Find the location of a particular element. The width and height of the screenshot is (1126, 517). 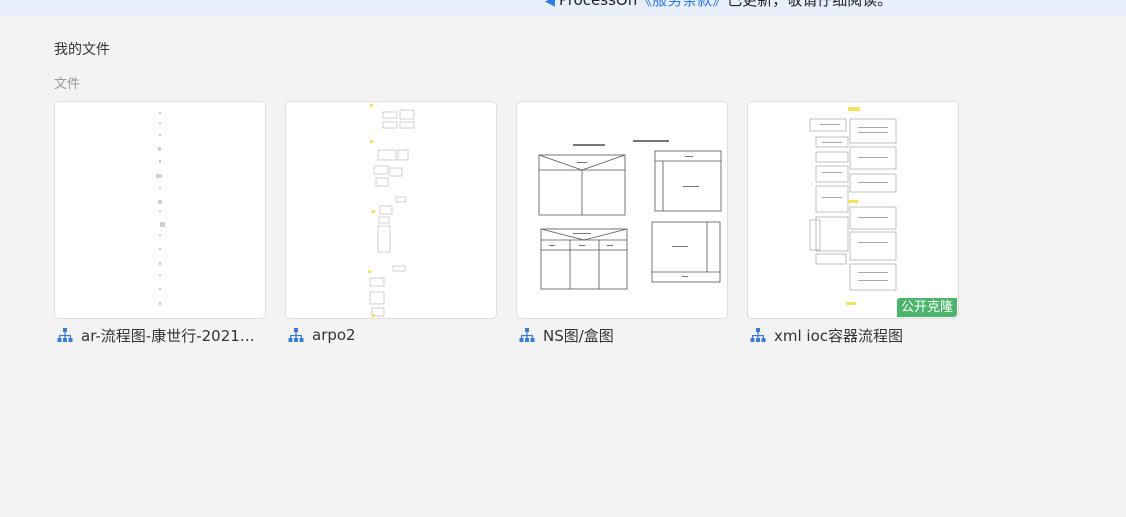

page-title: 我的文件 is located at coordinates (82, 49).